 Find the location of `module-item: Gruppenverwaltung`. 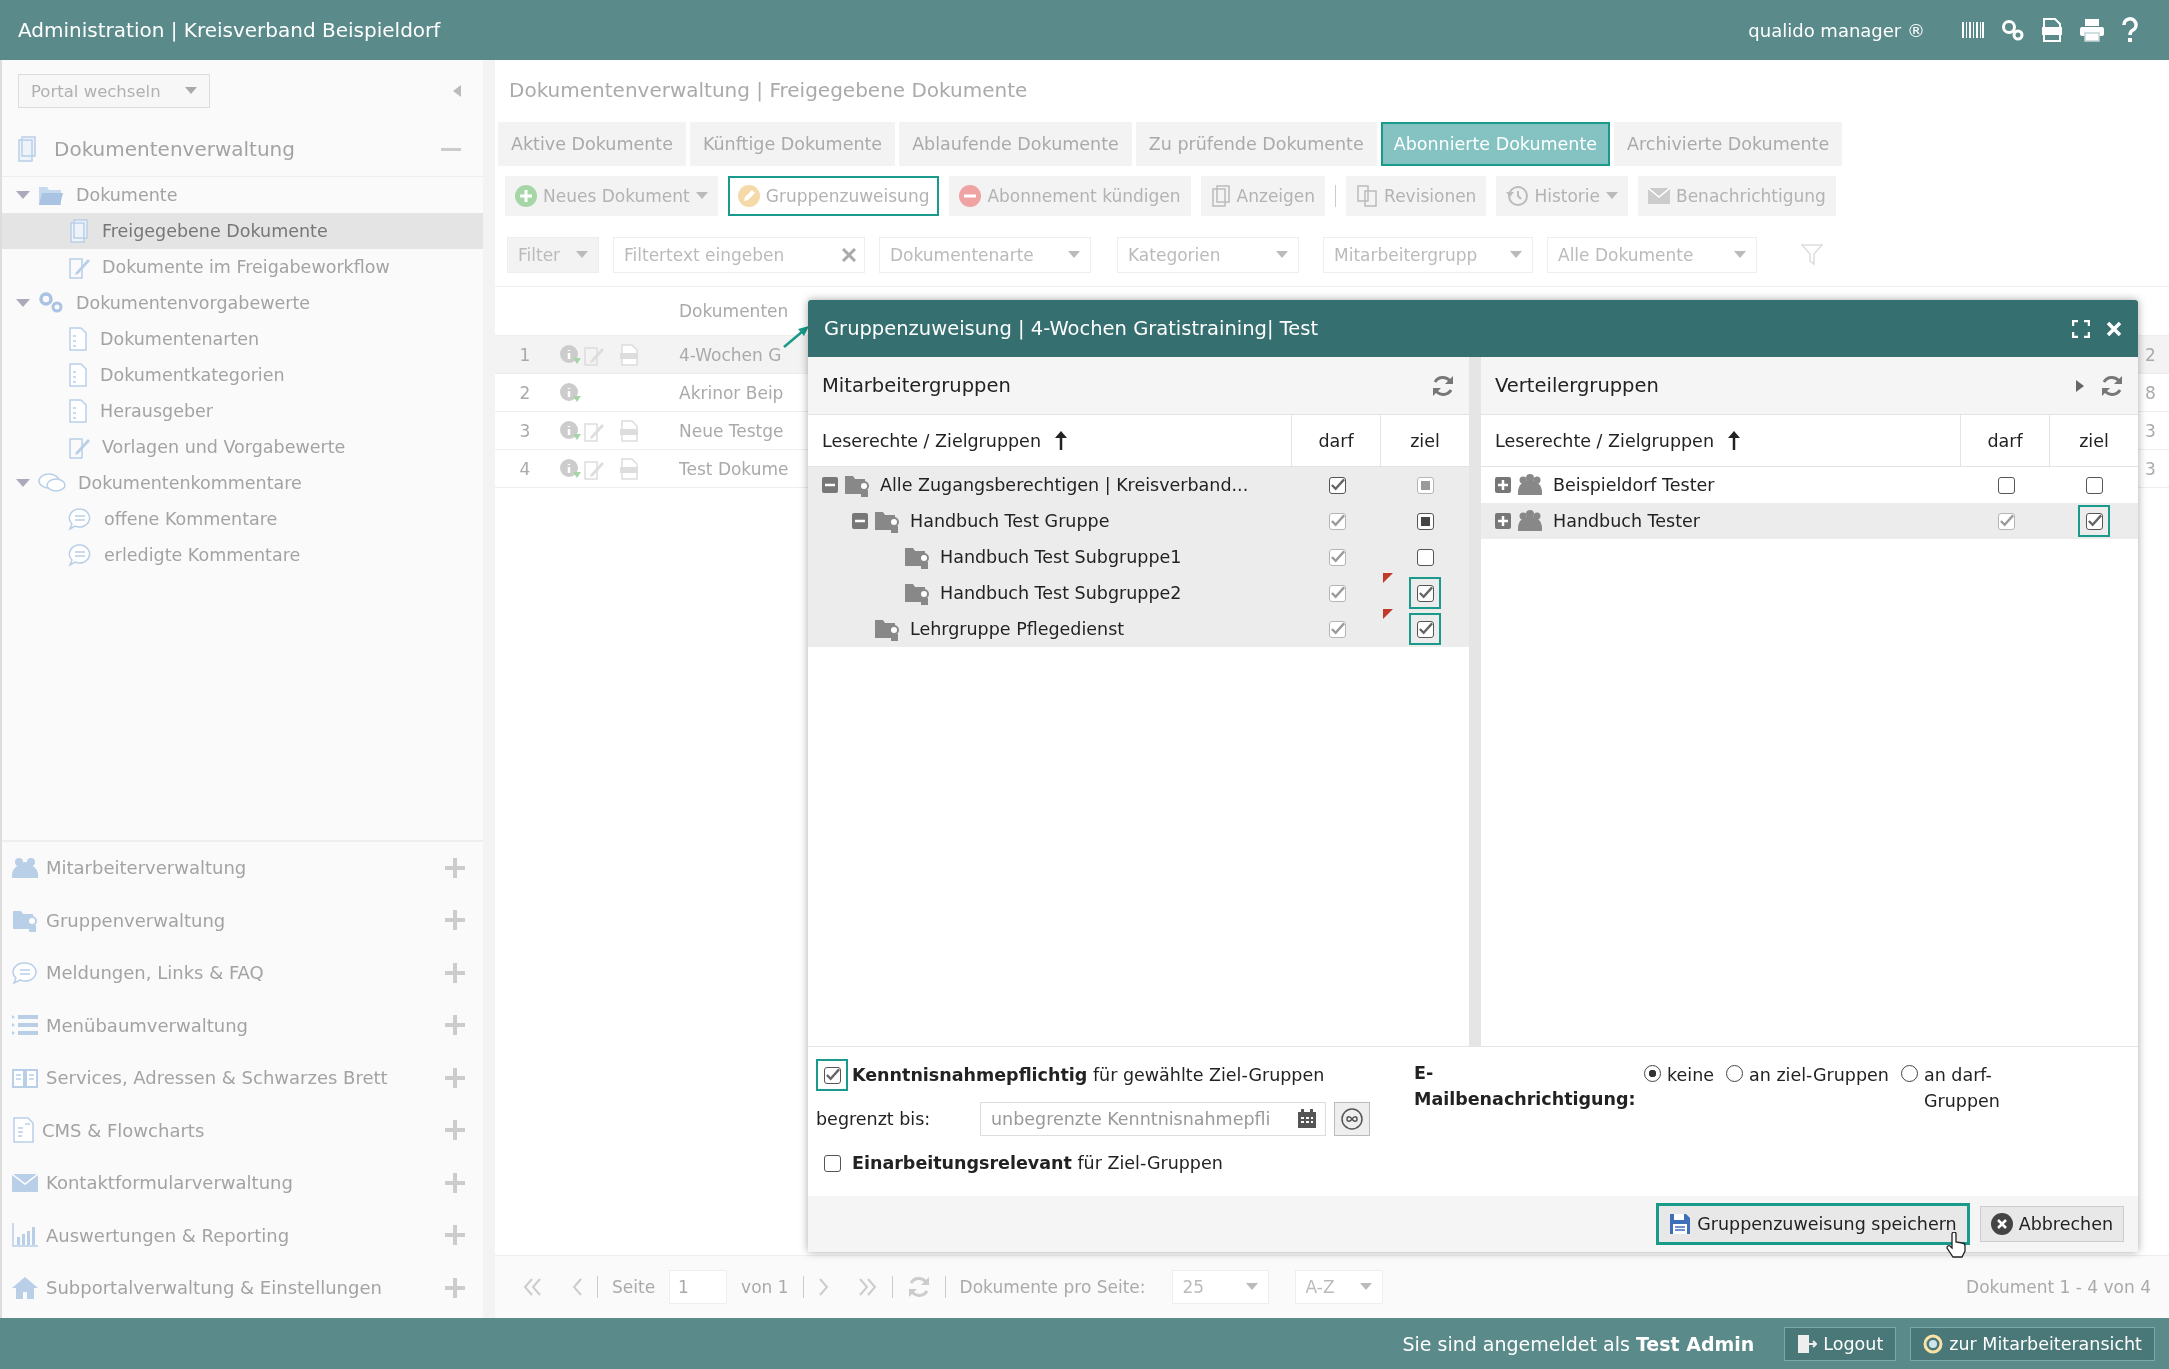

module-item: Gruppenverwaltung is located at coordinates (242, 920).